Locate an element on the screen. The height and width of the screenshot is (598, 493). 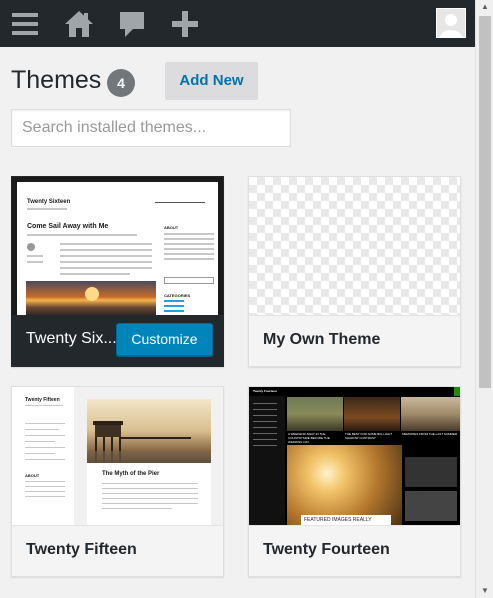
menu-icon is located at coordinates (25, 24).